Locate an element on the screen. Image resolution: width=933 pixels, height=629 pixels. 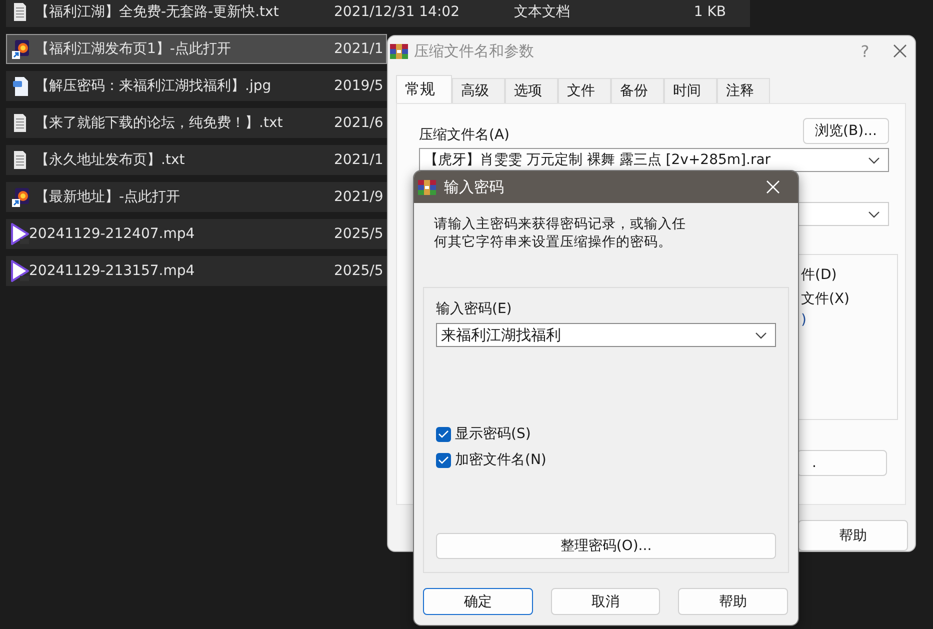
dialog-title: 输入密码 is located at coordinates (474, 187).